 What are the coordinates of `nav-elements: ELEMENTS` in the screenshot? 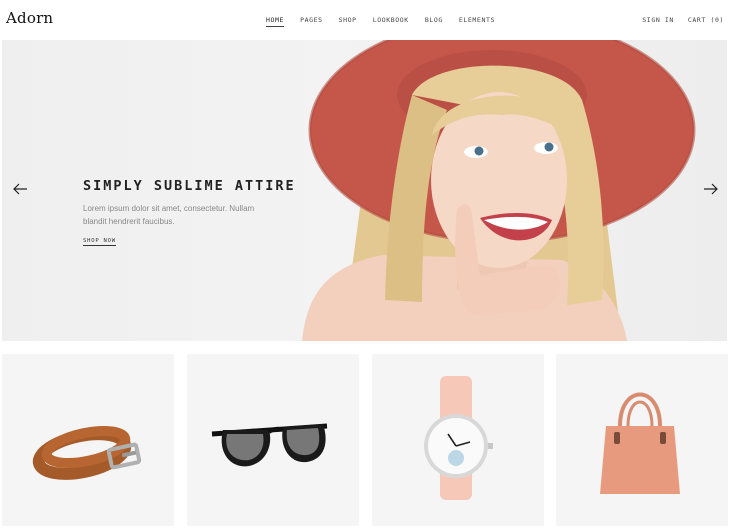 It's located at (477, 21).